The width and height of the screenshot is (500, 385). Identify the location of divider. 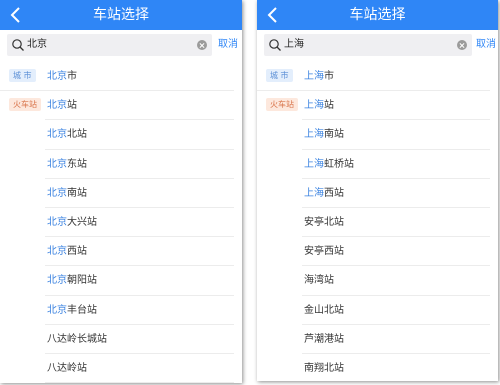
(139, 382).